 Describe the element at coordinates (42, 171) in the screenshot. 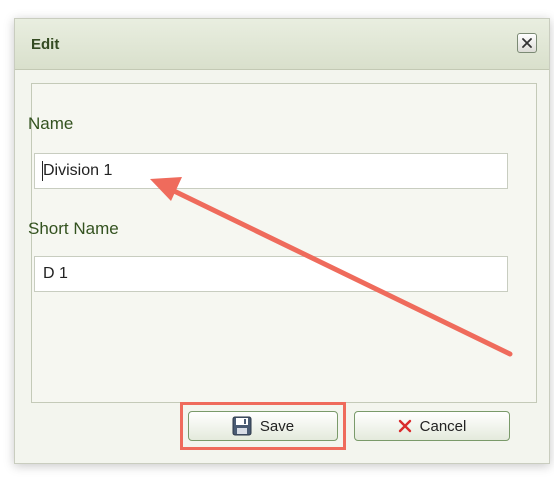

I see `text-cursor` at that location.